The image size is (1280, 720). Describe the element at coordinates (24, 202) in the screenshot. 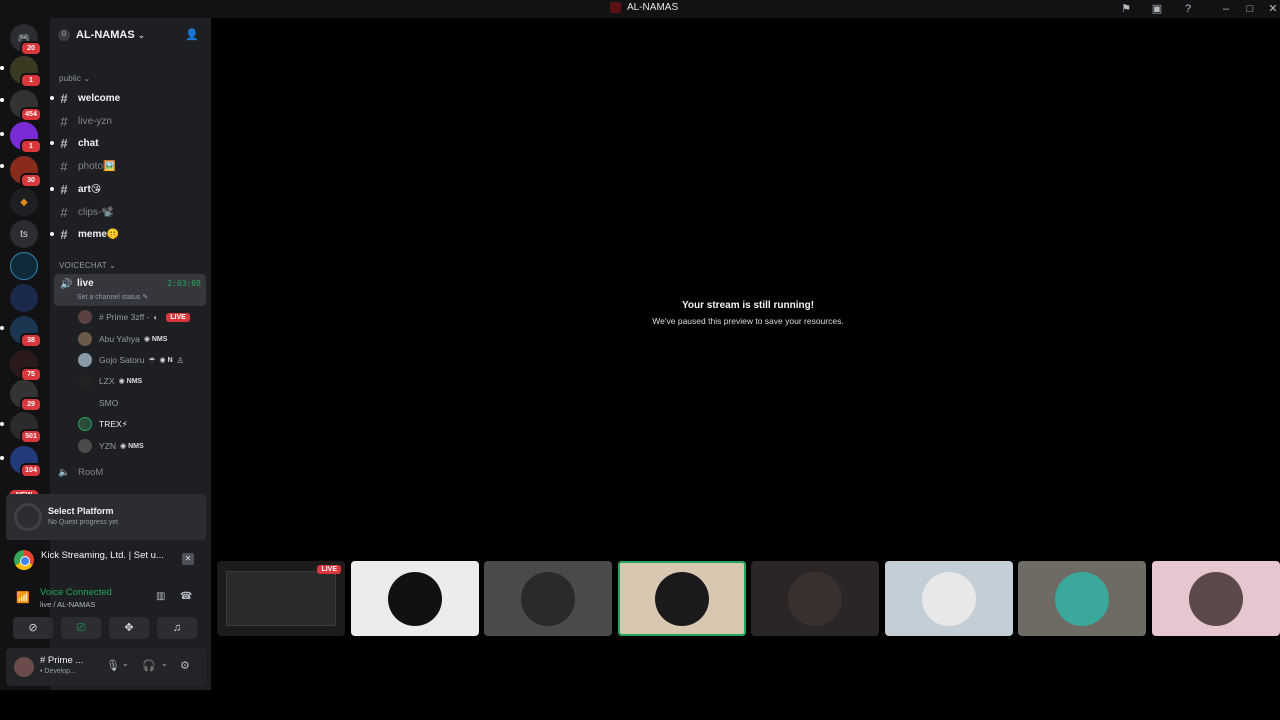

I see `server-icon: ◆` at that location.